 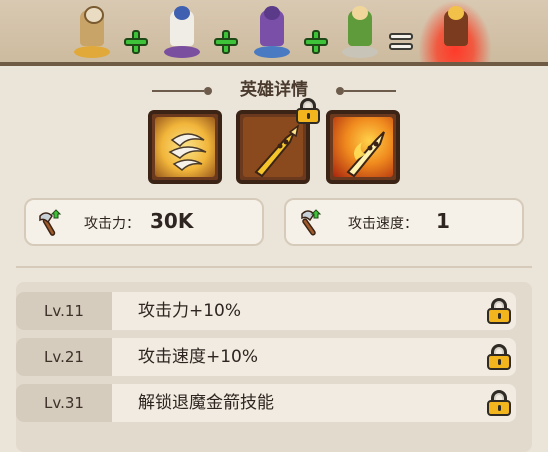 I want to click on attack-speed-stat: 攻击速度： 1, so click(x=404, y=222).